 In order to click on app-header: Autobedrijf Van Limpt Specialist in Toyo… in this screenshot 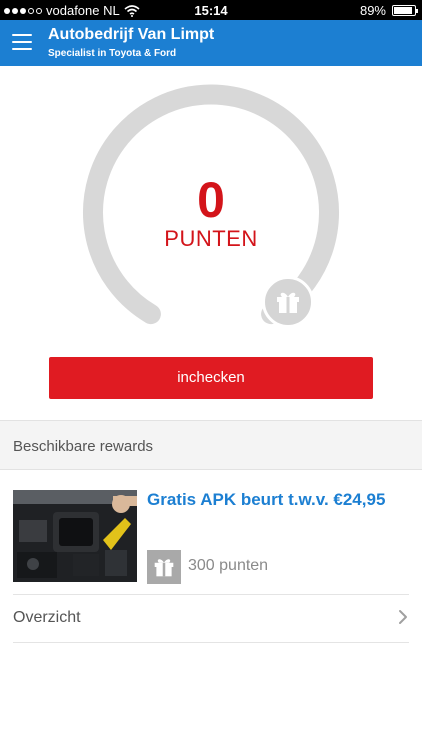, I will do `click(211, 43)`.